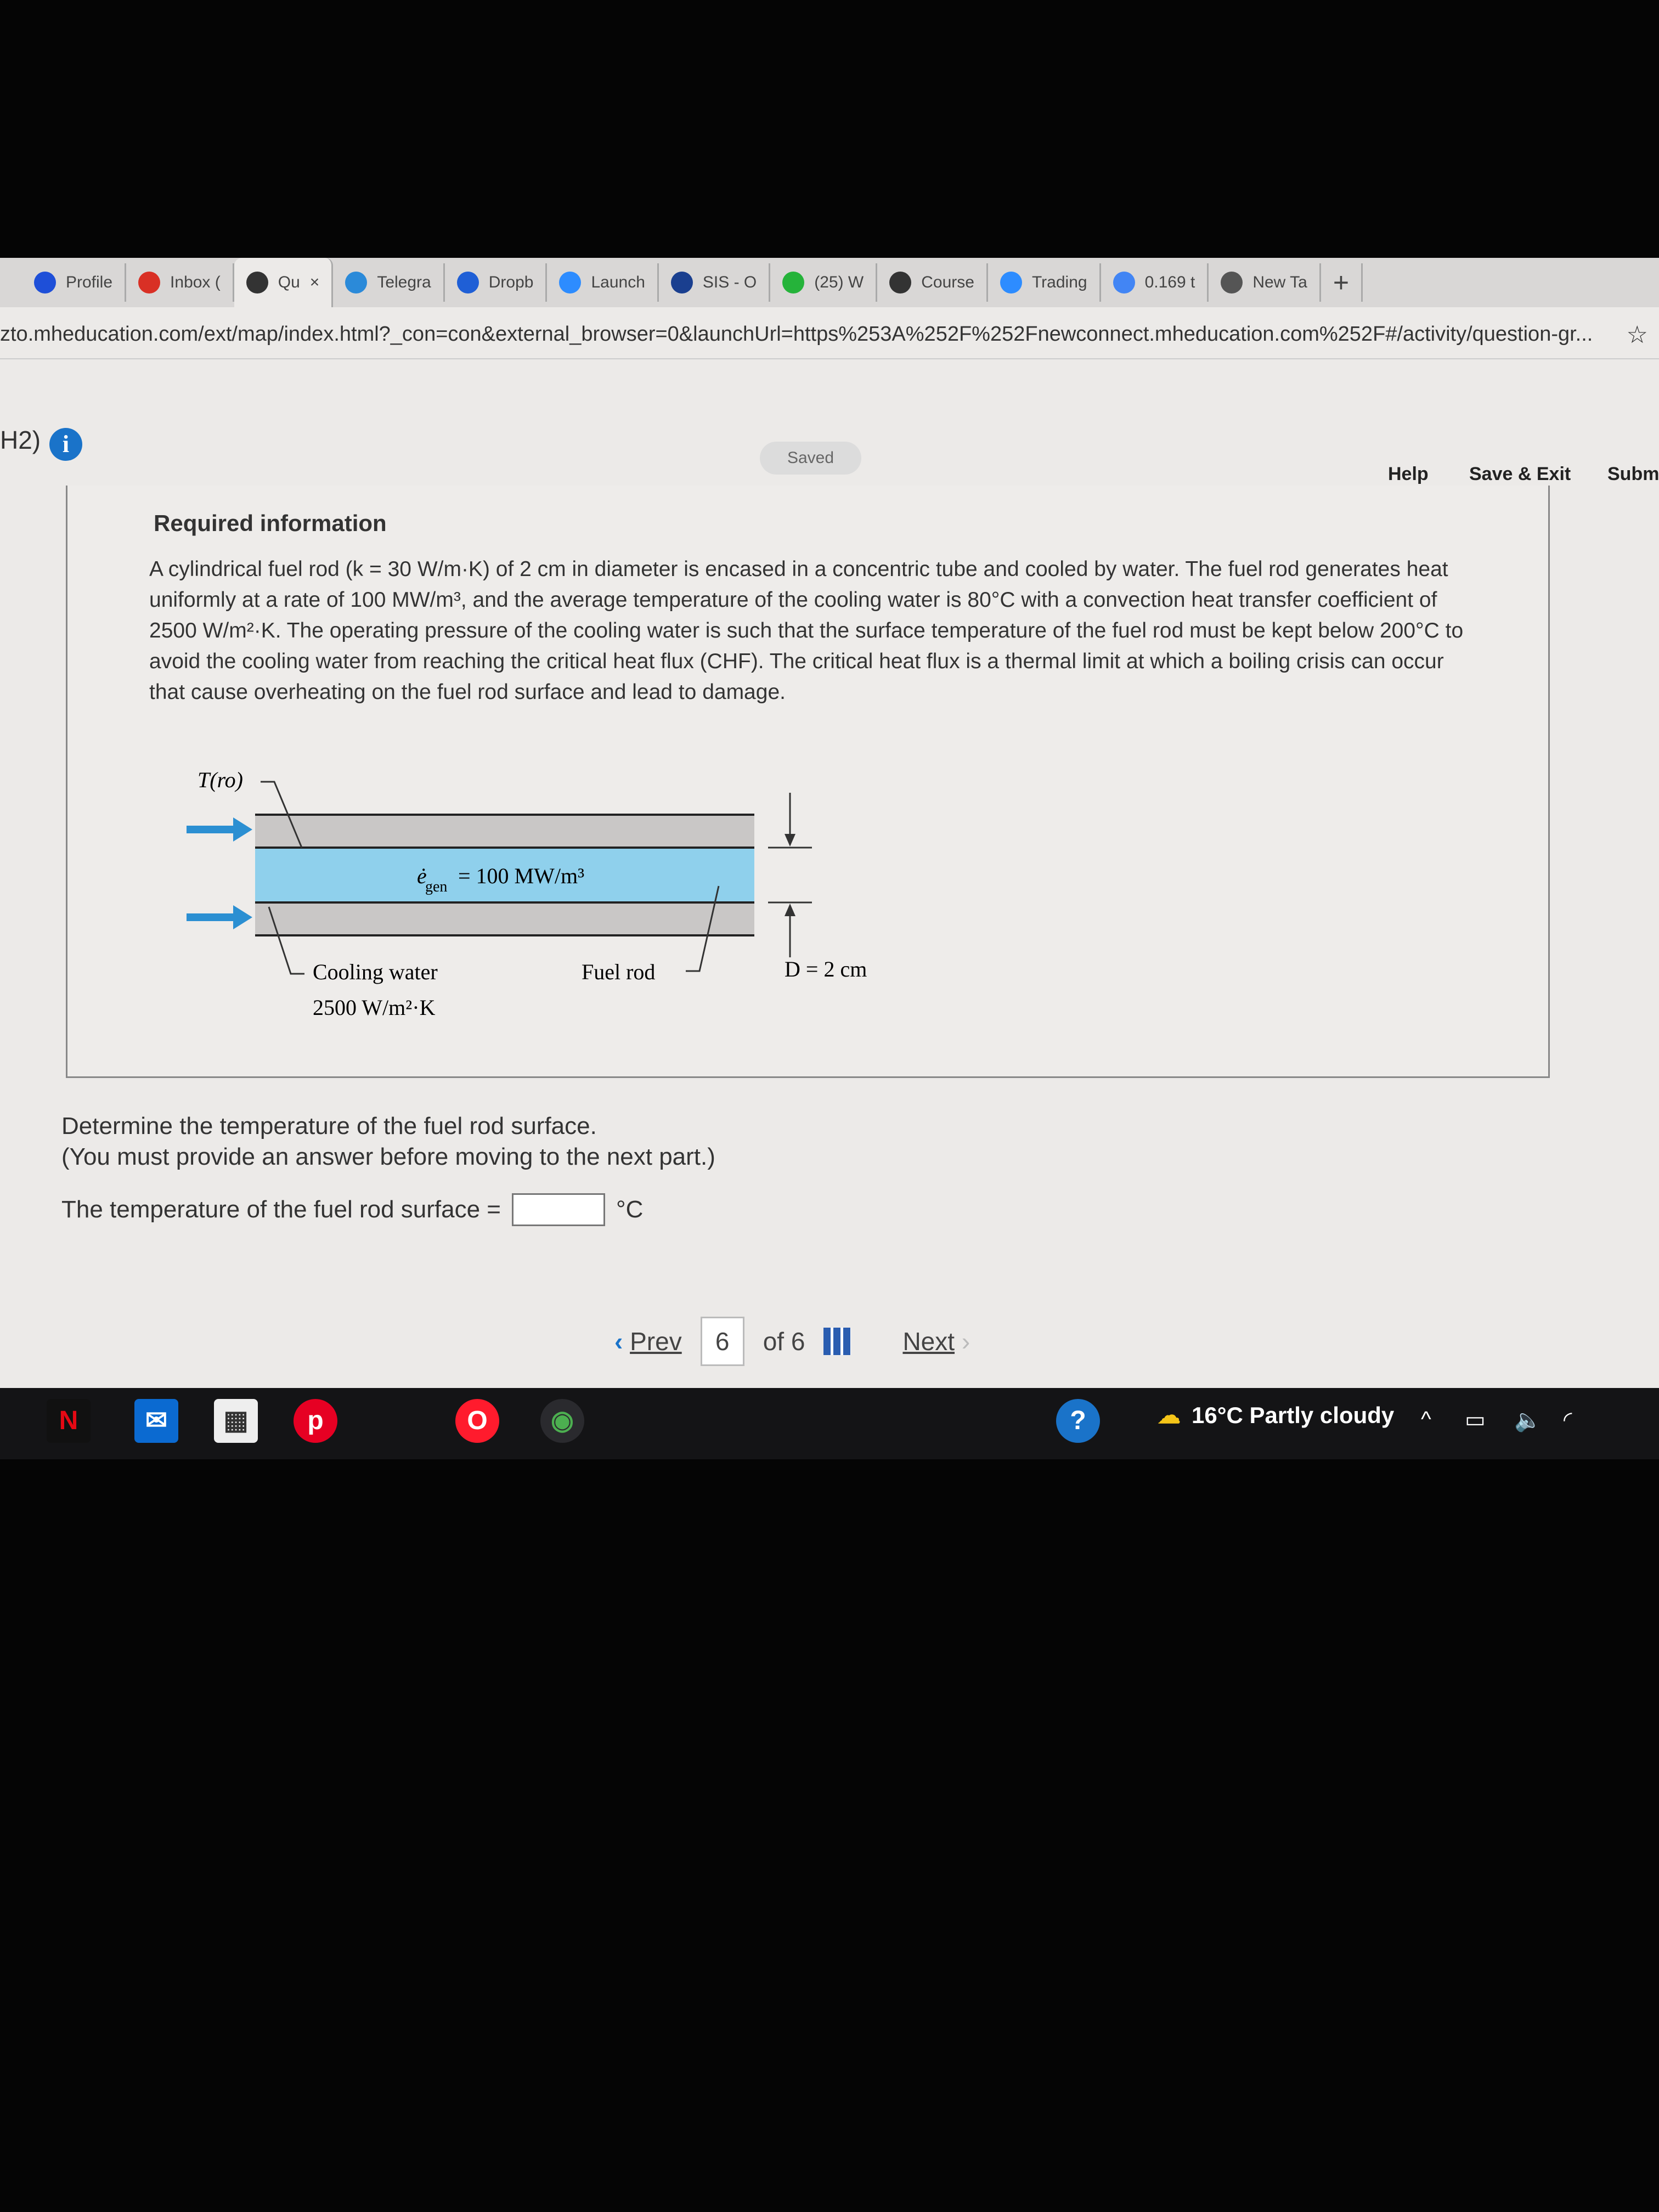  I want to click on upper-water-channel, so click(504, 831).